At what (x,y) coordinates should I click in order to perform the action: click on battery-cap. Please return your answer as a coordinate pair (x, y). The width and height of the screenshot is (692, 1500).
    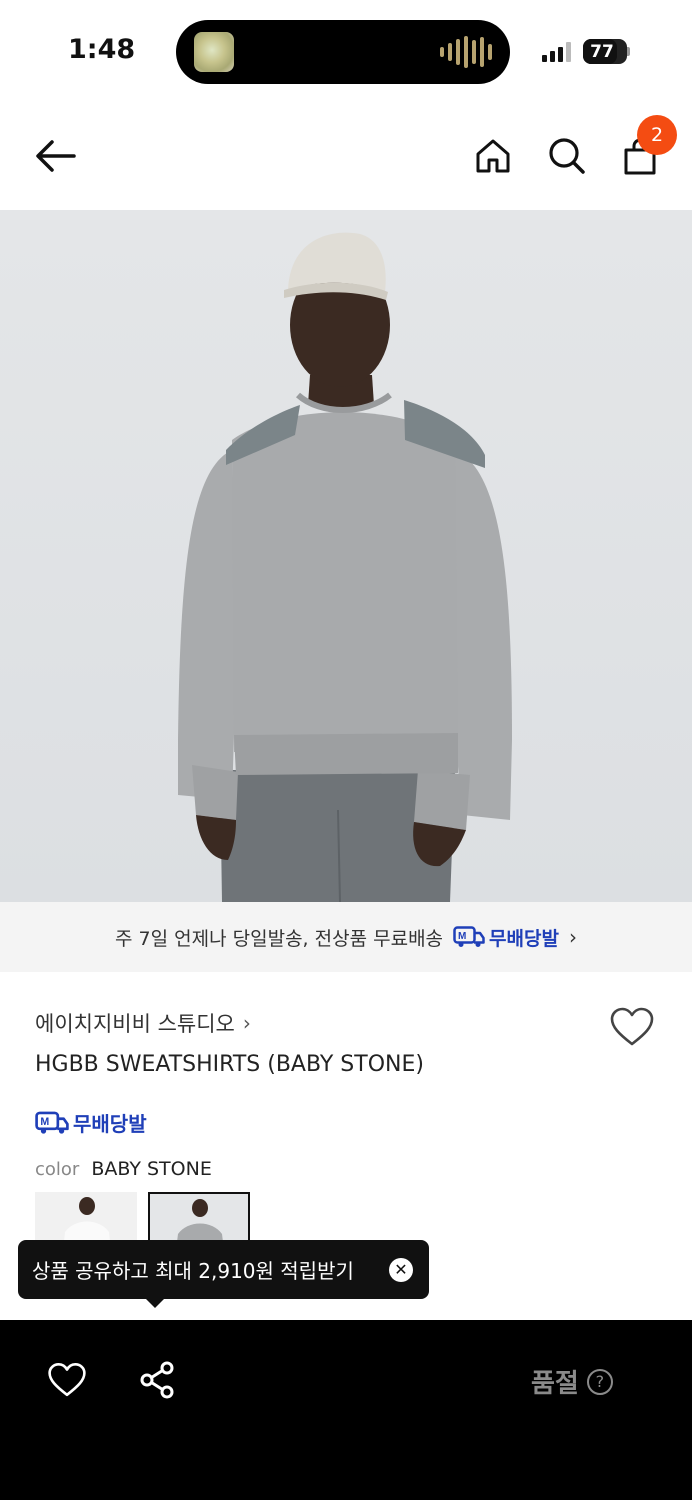
    Looking at the image, I should click on (628, 51).